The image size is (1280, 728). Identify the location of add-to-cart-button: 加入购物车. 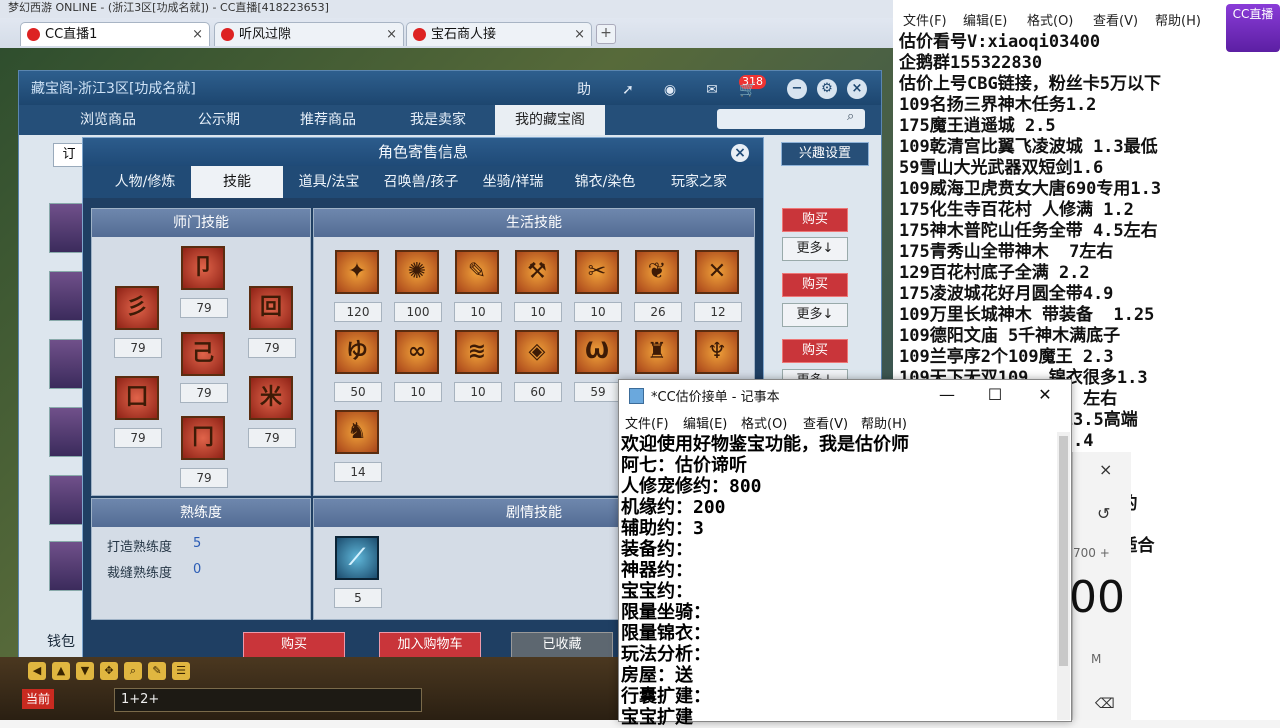
(430, 645).